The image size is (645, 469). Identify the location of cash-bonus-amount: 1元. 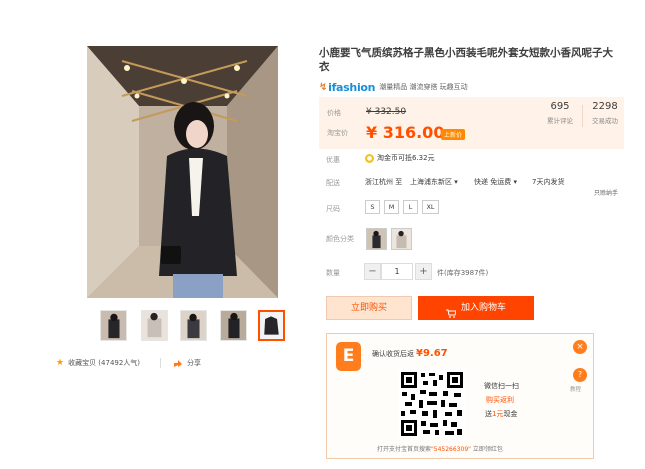
(498, 414).